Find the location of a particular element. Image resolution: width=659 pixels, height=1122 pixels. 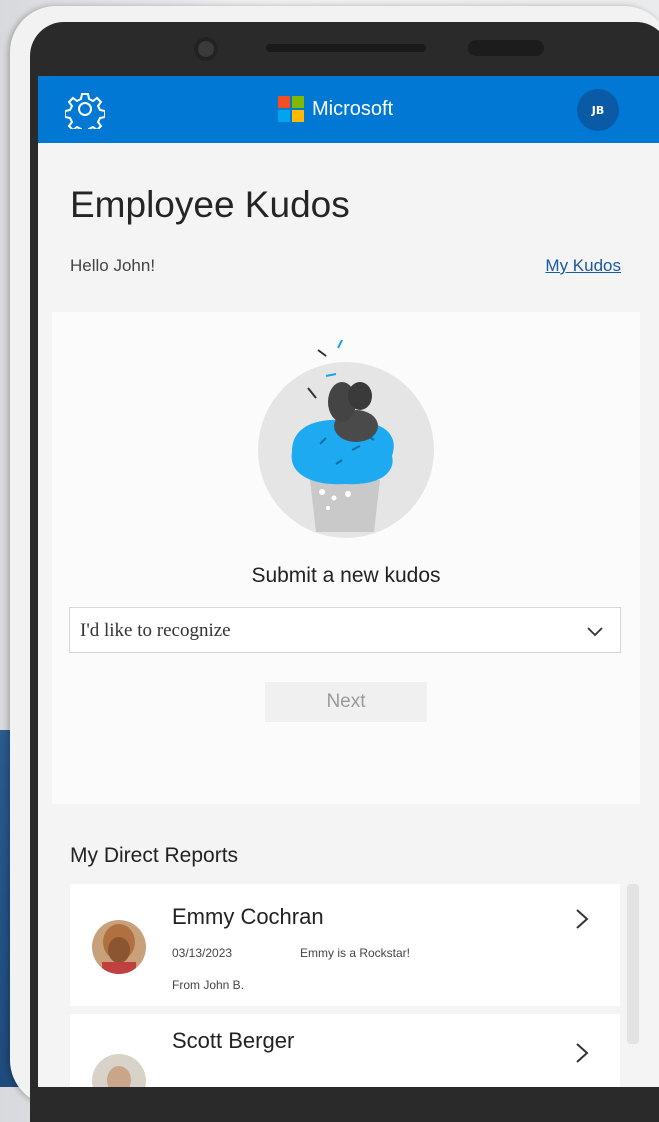

kudos-from: From John B. is located at coordinates (208, 985).